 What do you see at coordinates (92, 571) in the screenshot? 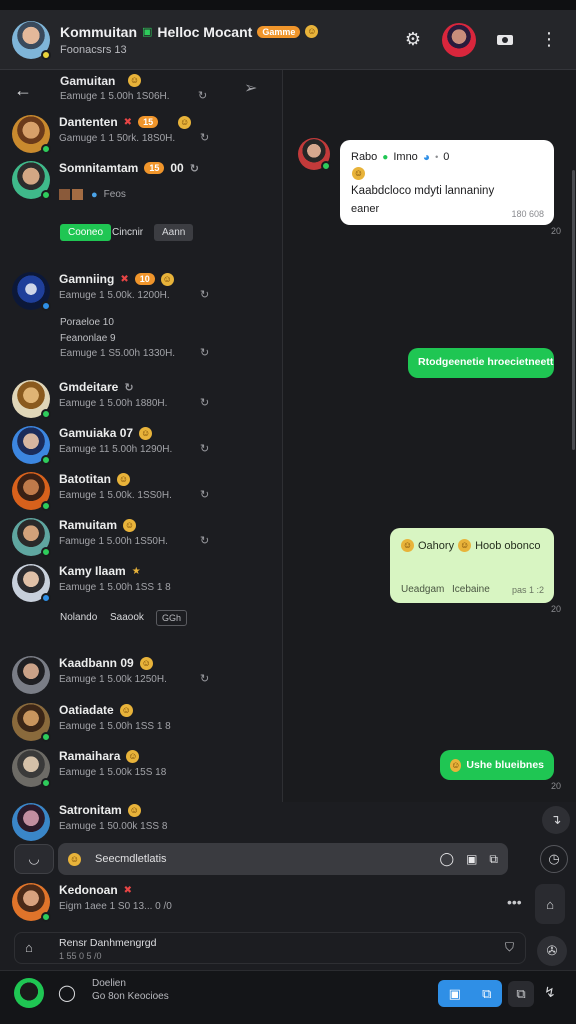
I see `contact-name: Kamy Ilaam` at bounding box center [92, 571].